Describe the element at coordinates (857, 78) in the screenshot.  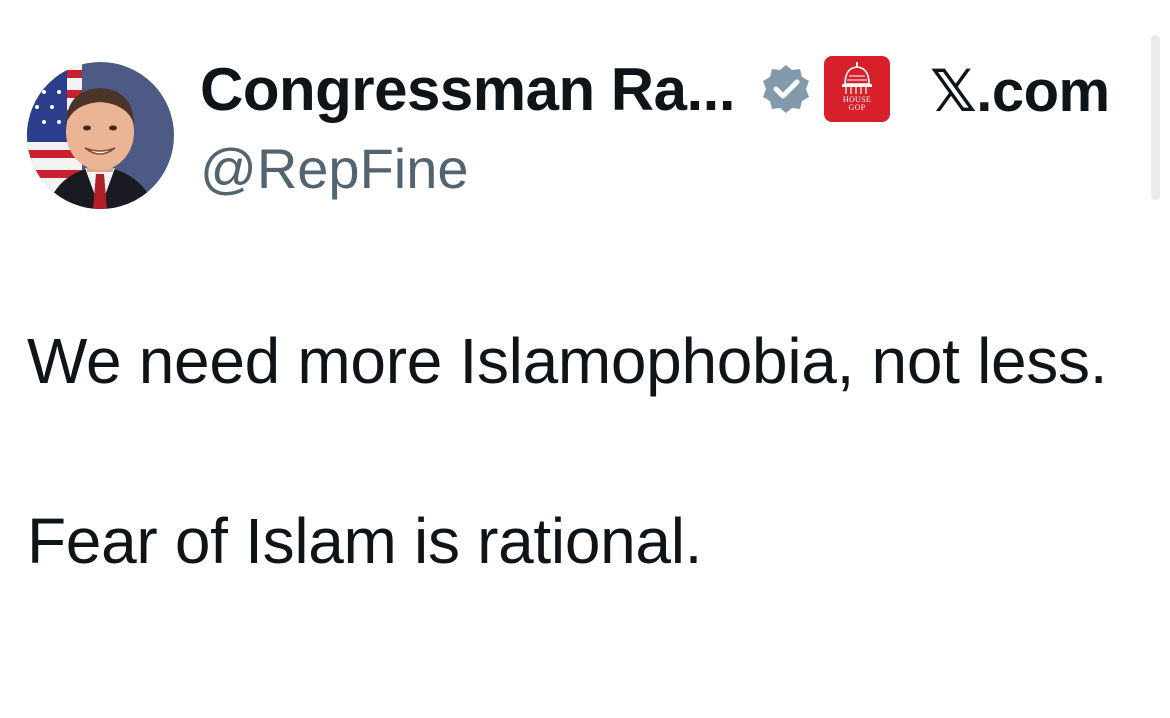
I see `capitol-dome-icon` at that location.